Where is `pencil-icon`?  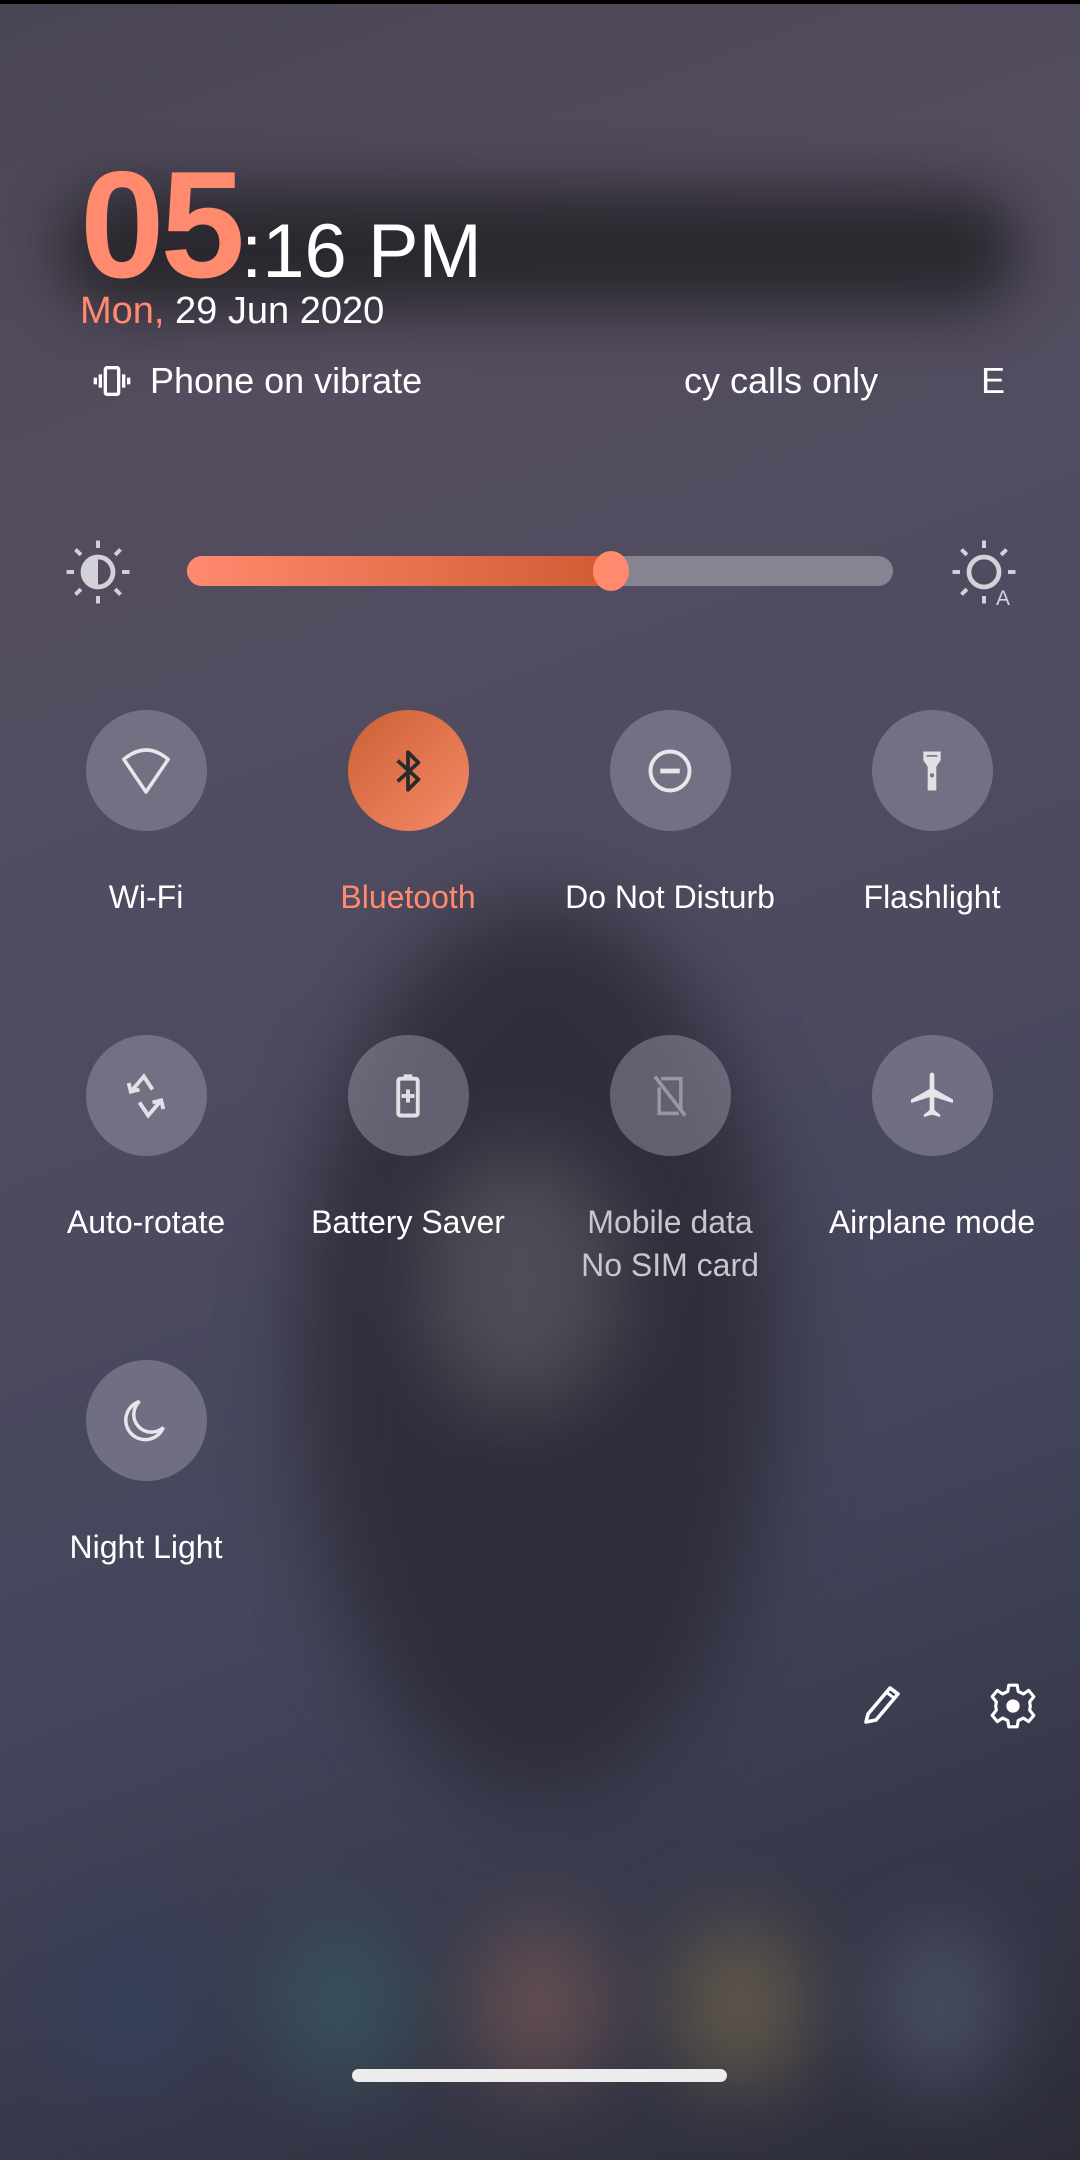 pencil-icon is located at coordinates (882, 1705).